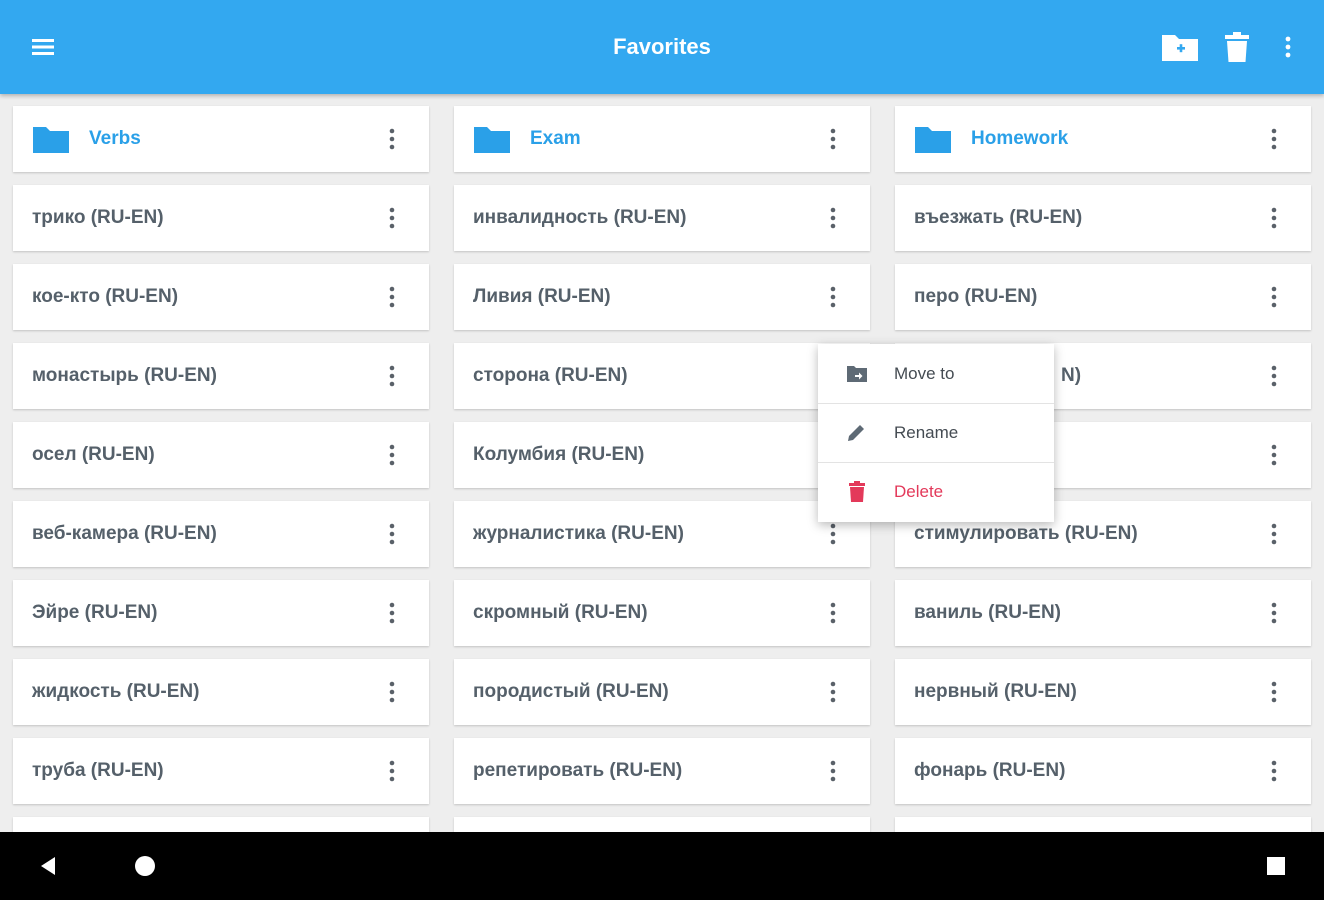  What do you see at coordinates (1103, 771) in the screenshot?
I see `word-card: фонарь (RU-EN)` at bounding box center [1103, 771].